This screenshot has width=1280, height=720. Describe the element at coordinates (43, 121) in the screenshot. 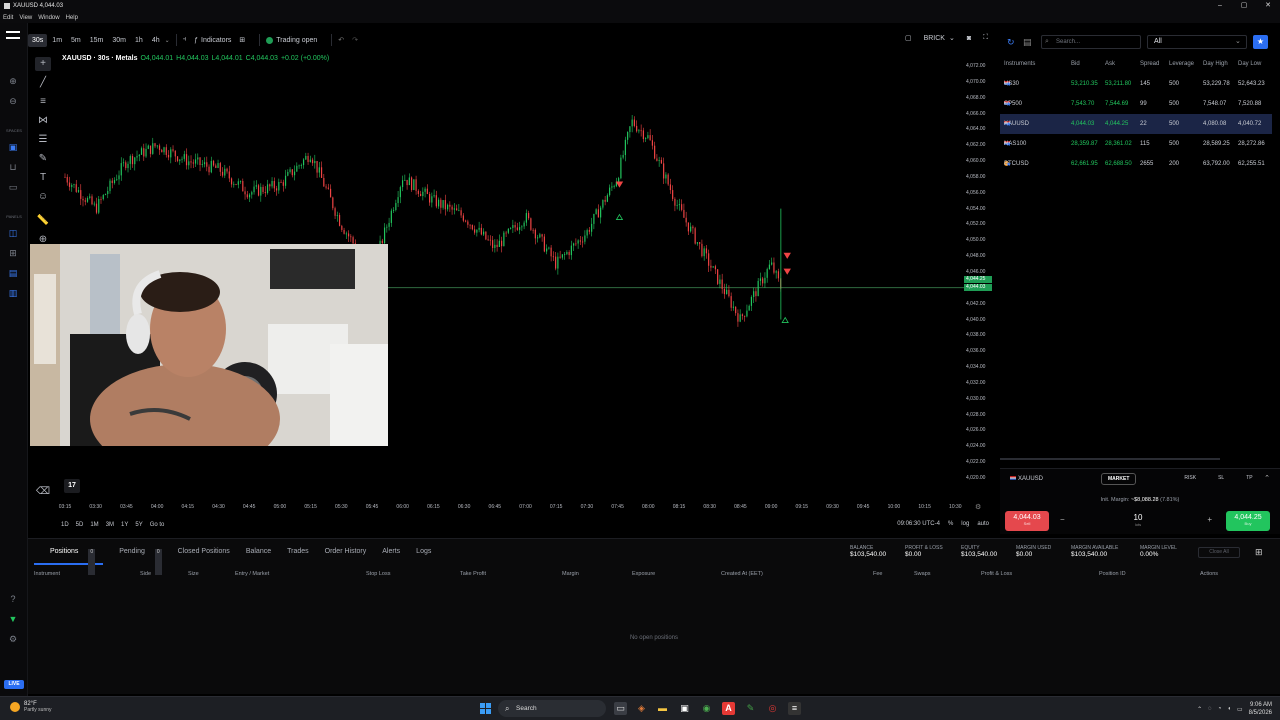

I see `pattern-icon: ⋈` at that location.